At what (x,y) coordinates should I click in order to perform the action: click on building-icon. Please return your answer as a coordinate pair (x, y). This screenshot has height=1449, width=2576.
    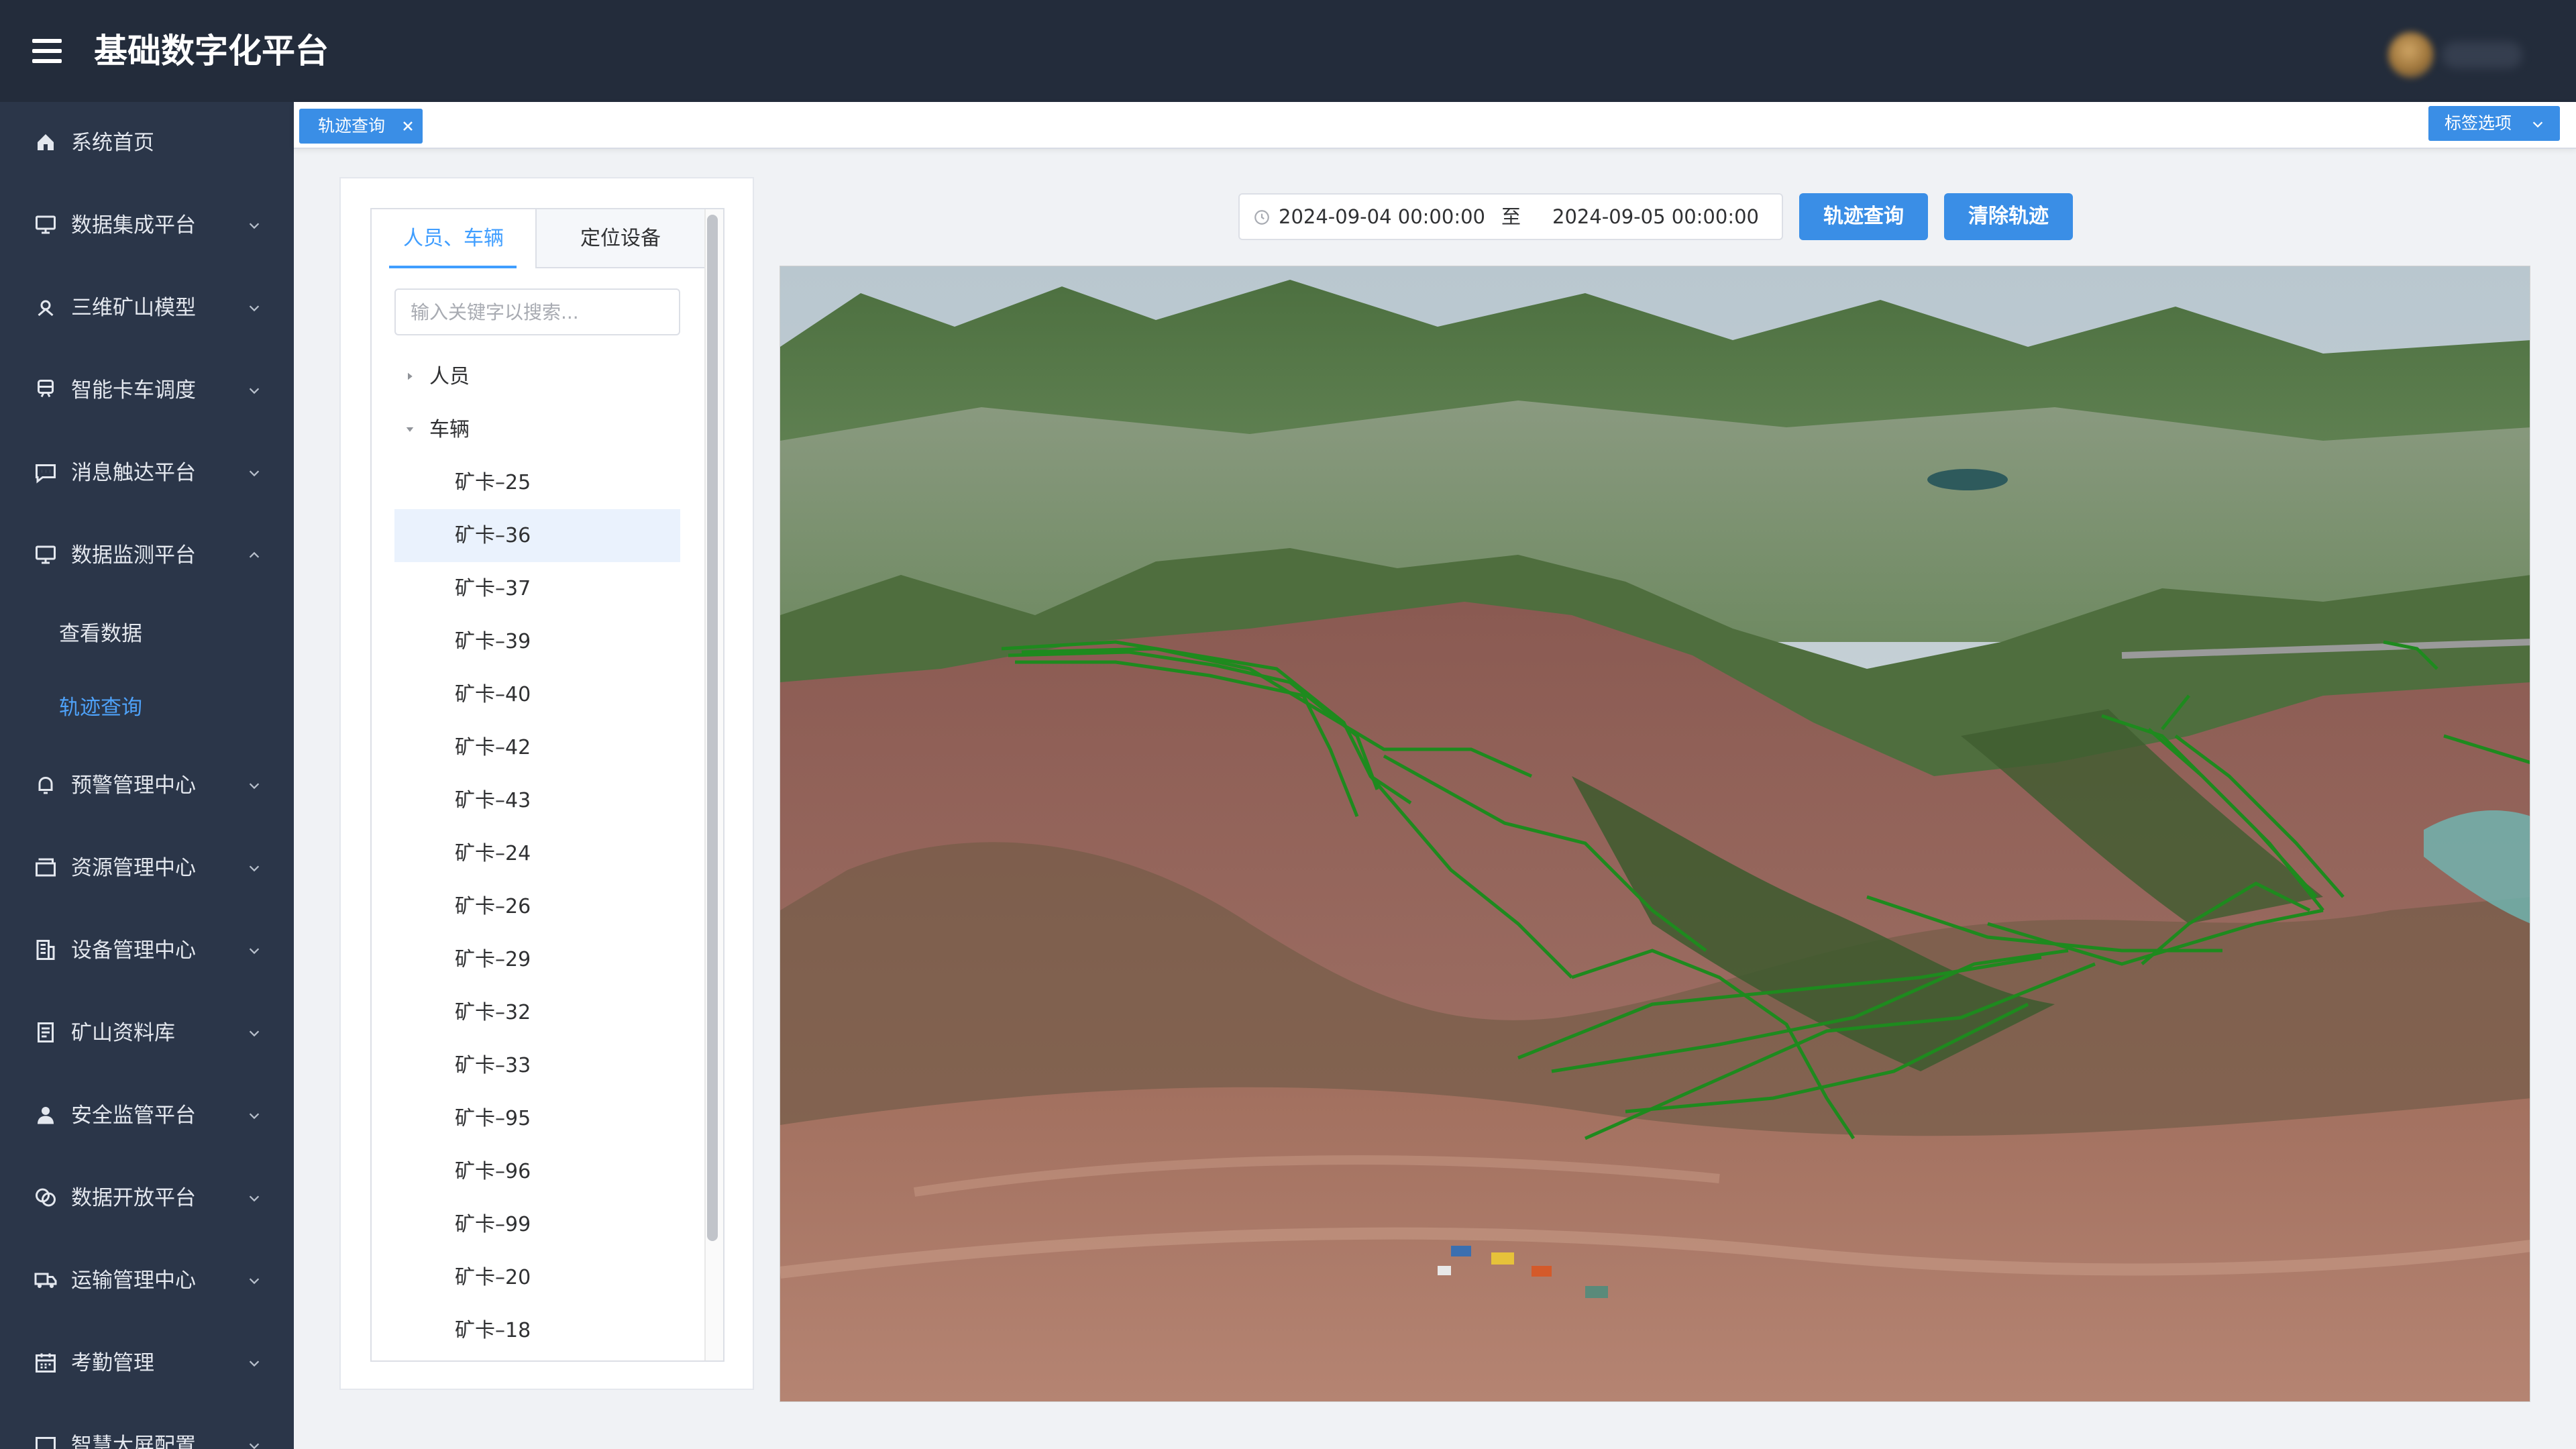
    Looking at the image, I should click on (45, 950).